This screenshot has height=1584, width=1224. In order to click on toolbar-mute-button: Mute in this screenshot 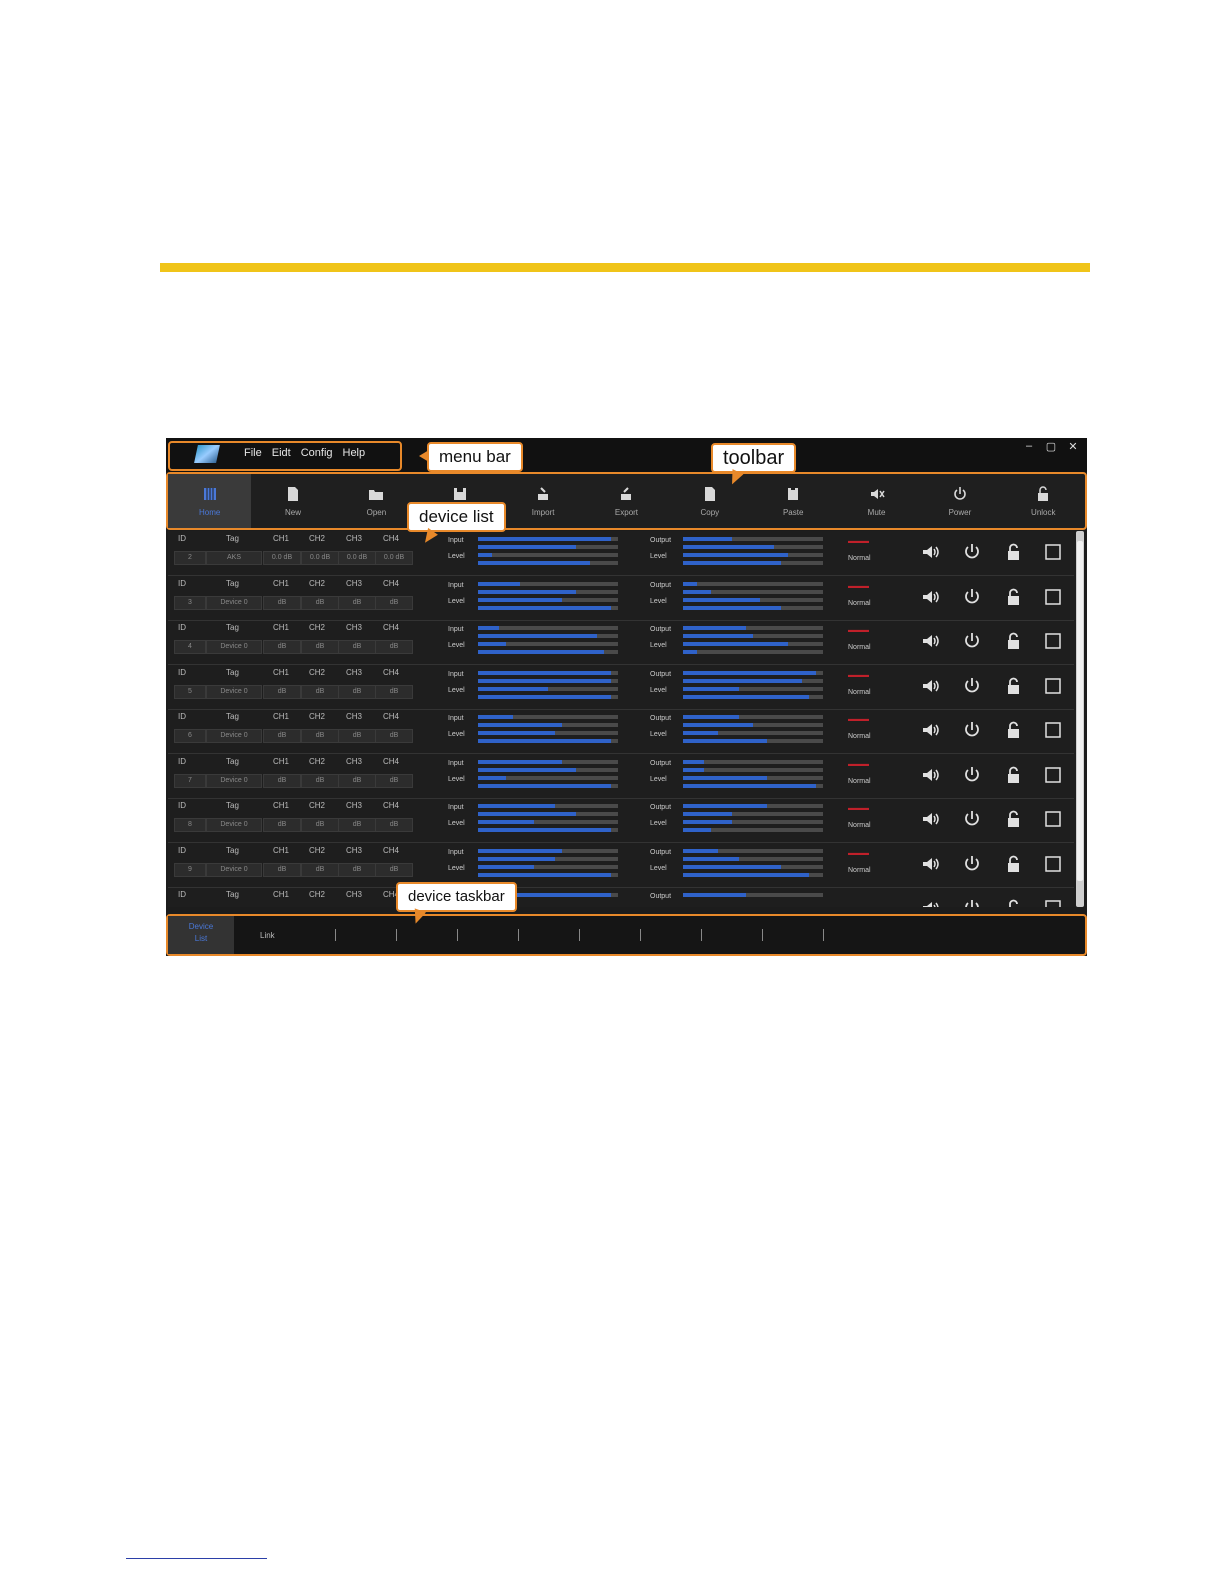, I will do `click(876, 501)`.